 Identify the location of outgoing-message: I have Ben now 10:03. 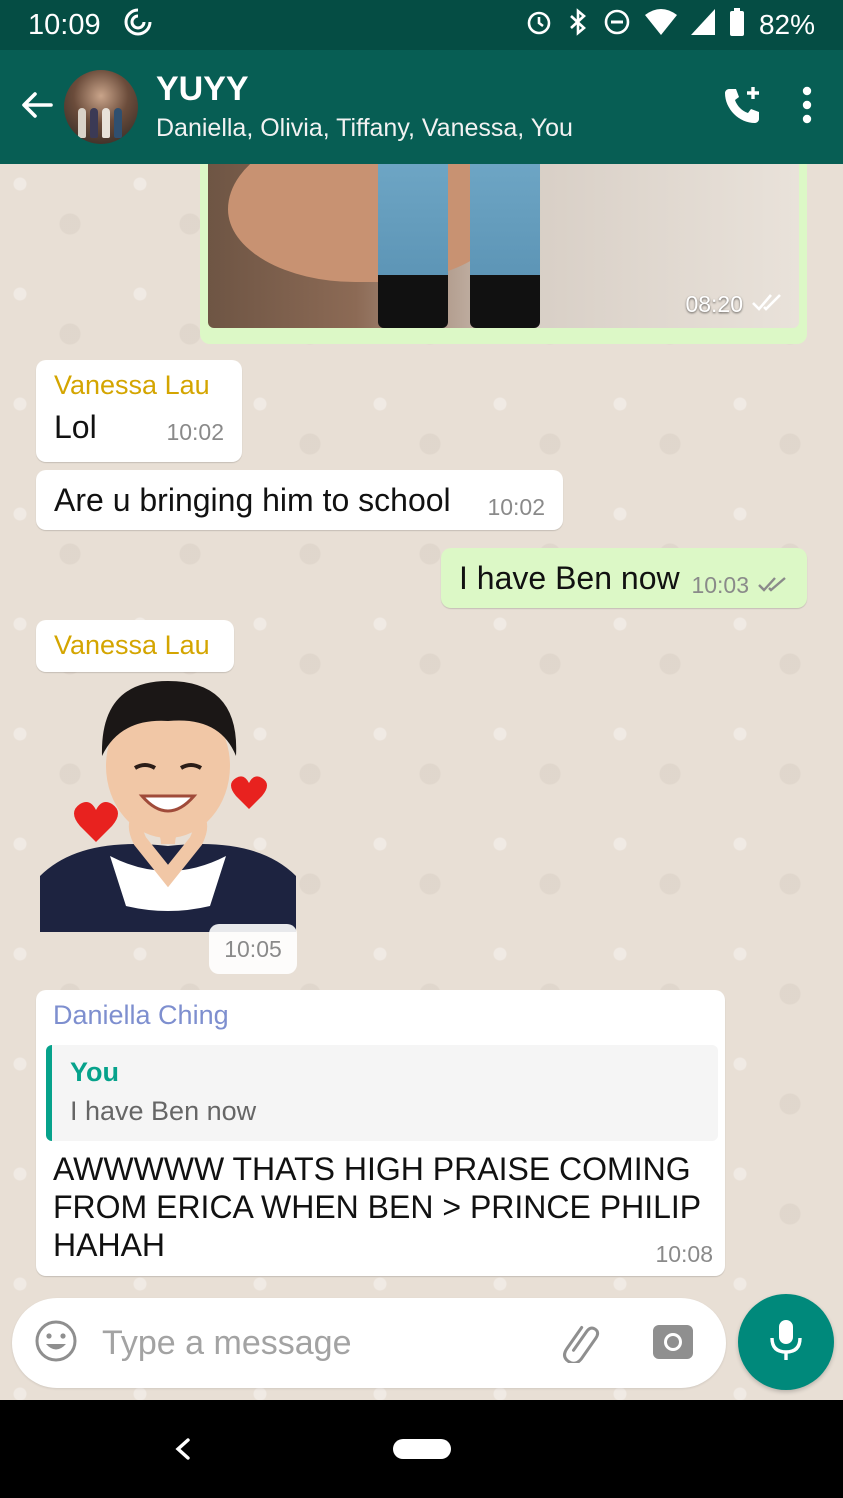
(624, 578).